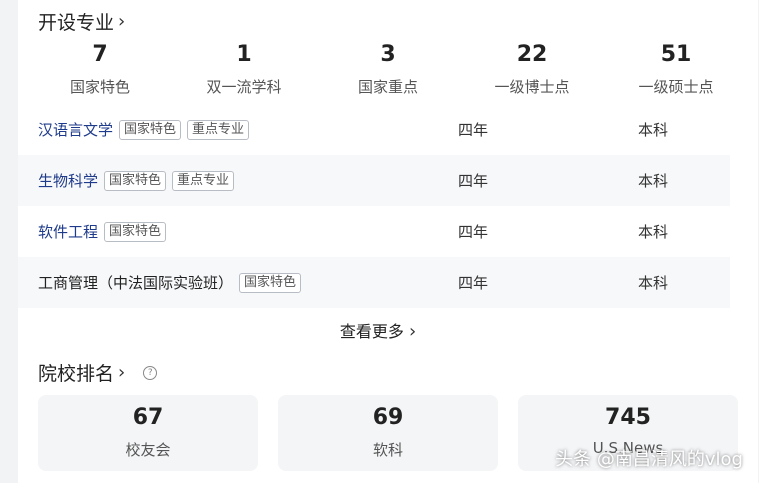  What do you see at coordinates (371, 331) in the screenshot?
I see `view-more-label: 查看更多` at bounding box center [371, 331].